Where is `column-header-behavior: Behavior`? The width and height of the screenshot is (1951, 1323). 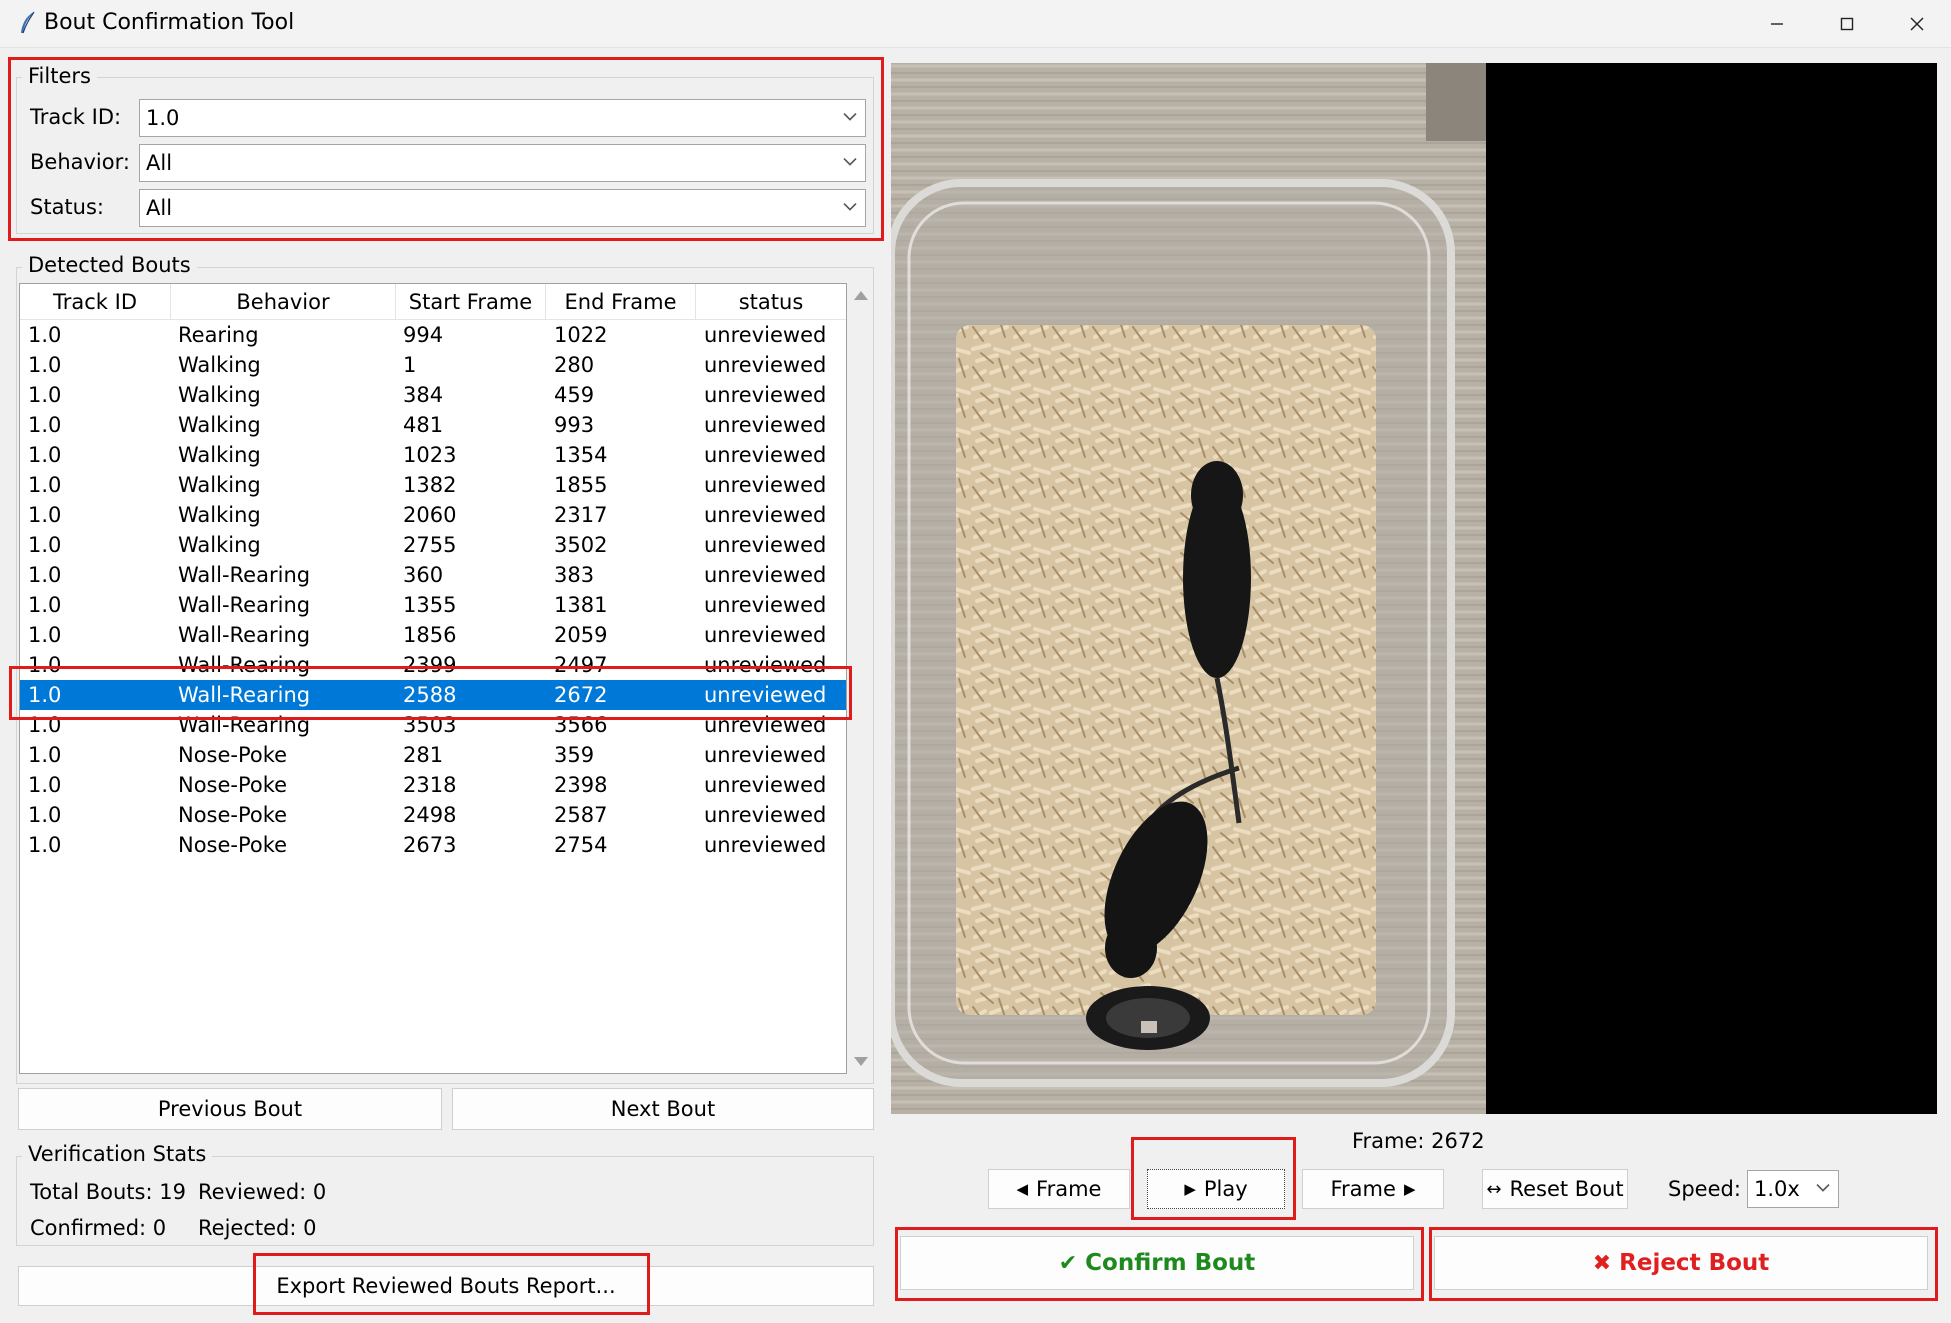 column-header-behavior: Behavior is located at coordinates (283, 302).